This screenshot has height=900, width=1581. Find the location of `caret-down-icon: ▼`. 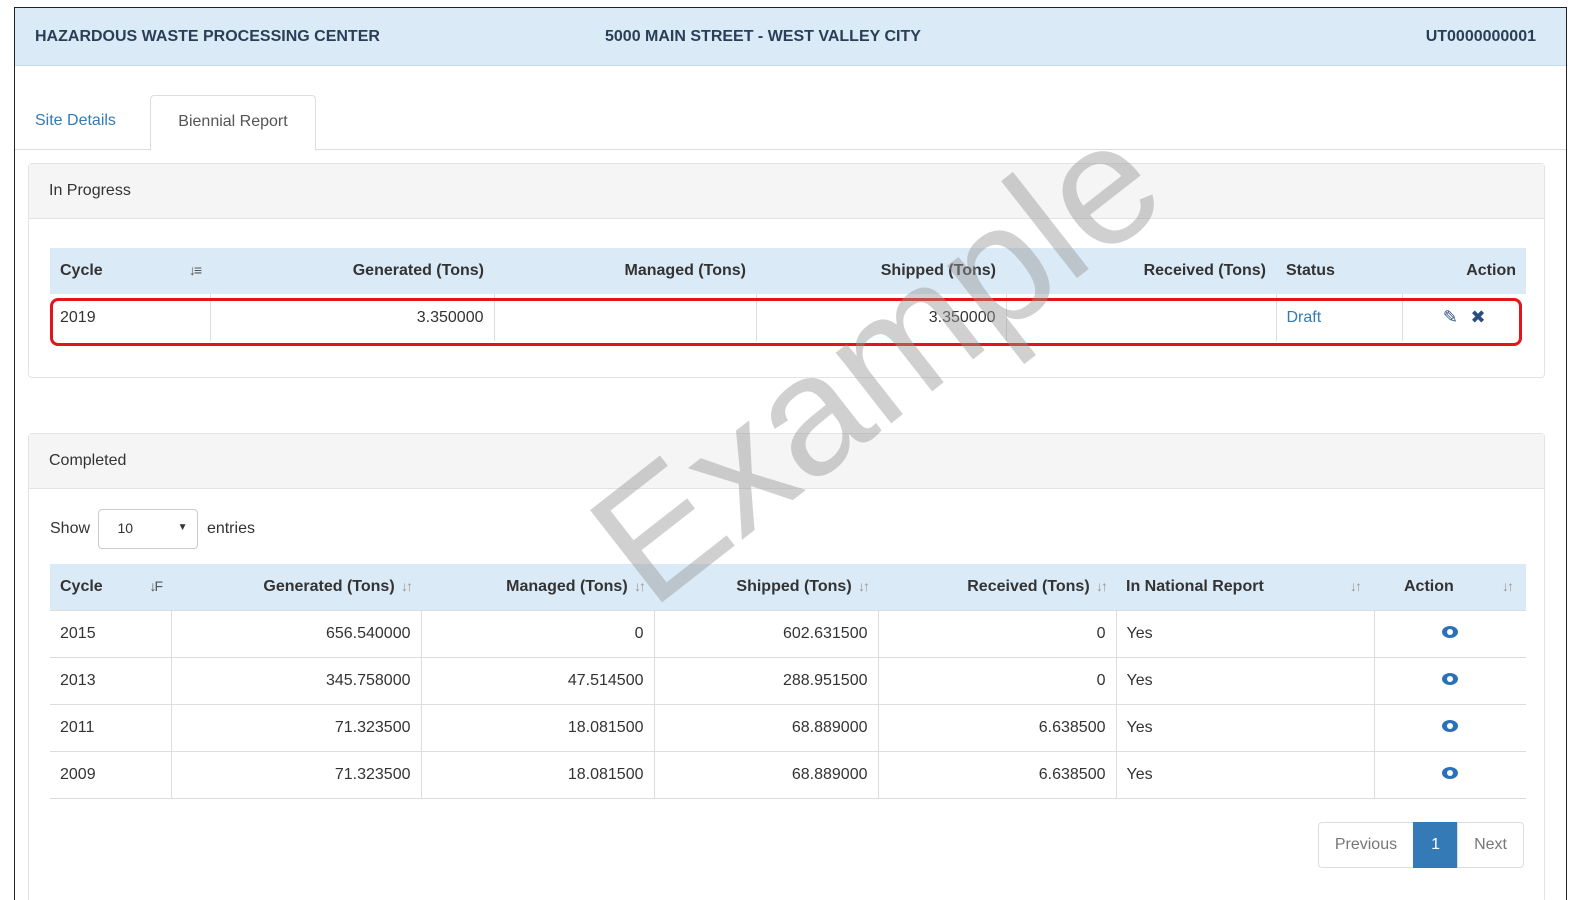

caret-down-icon: ▼ is located at coordinates (182, 527).